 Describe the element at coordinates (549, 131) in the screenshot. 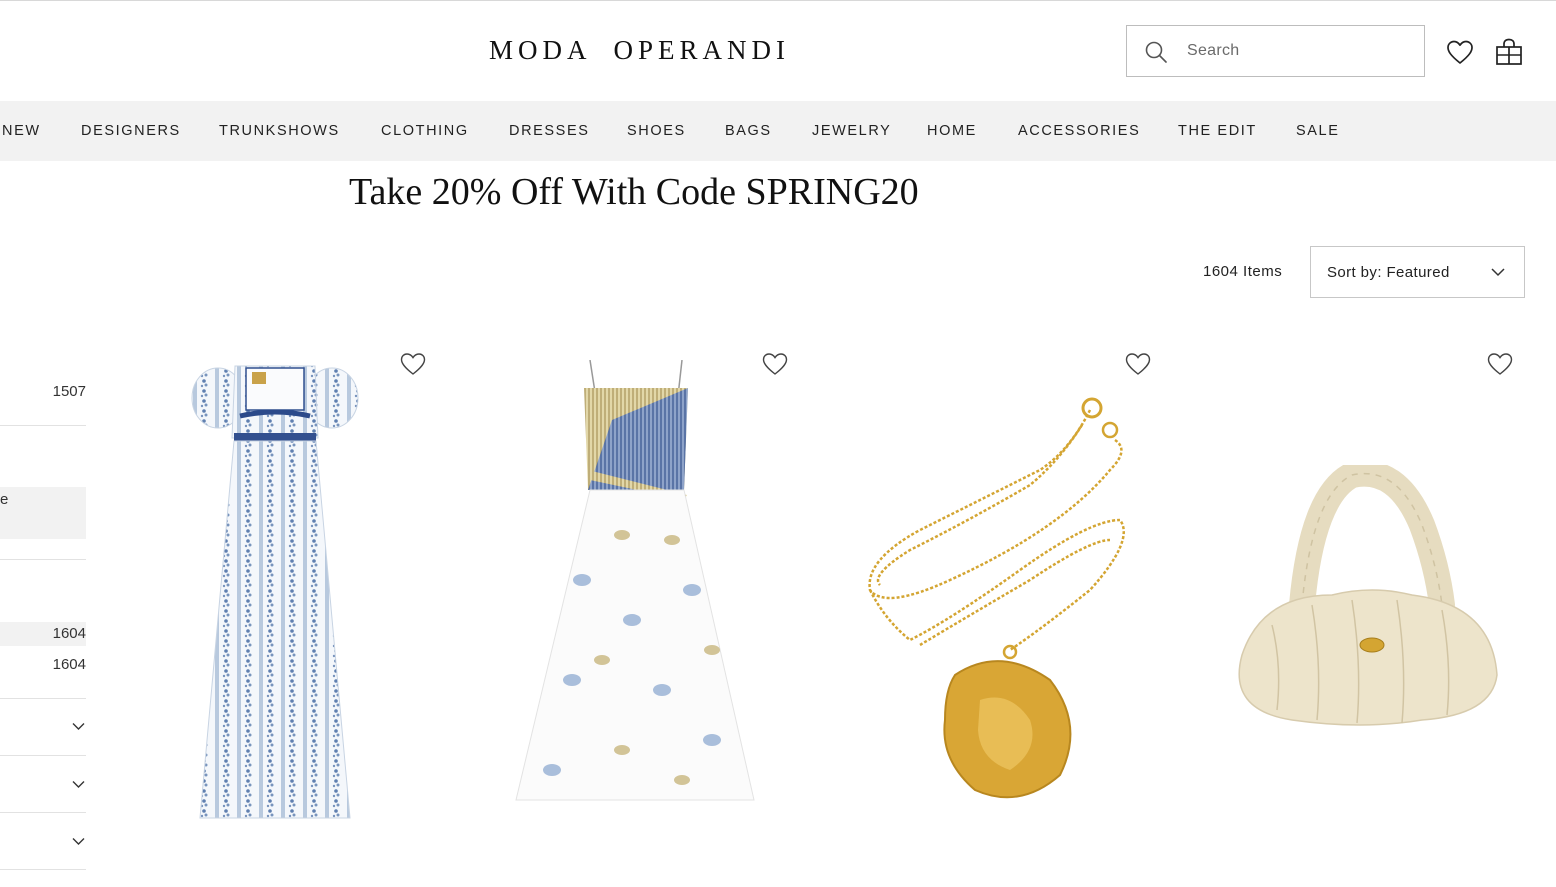

I see `nav-item-dresses: DRESSES` at that location.